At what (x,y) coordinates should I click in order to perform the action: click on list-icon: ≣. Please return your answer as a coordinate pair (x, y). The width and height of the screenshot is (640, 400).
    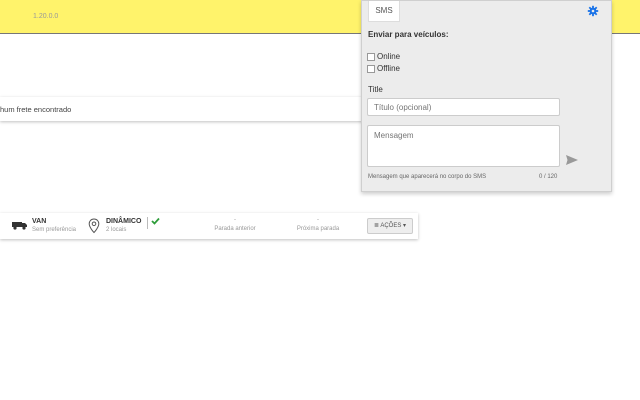
    Looking at the image, I should click on (376, 226).